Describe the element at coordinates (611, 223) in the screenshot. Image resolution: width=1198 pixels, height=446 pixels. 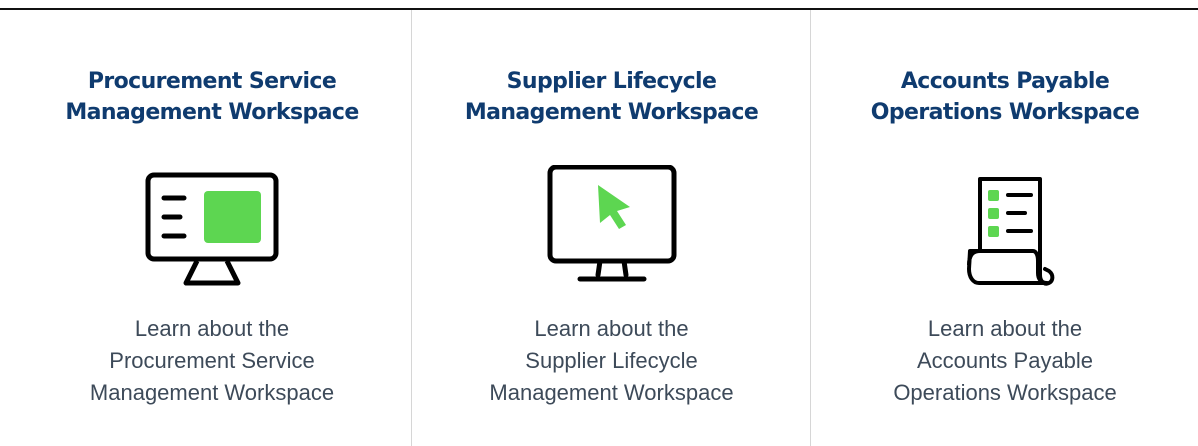
I see `monitor-cursor-icon` at that location.